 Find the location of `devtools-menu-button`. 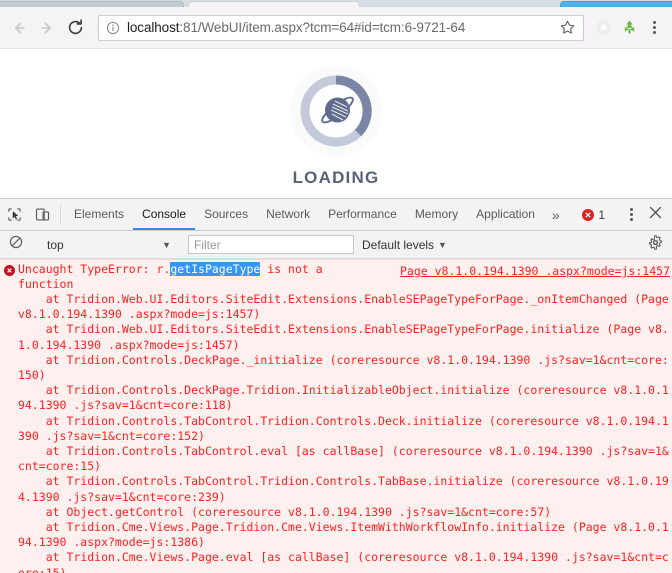

devtools-menu-button is located at coordinates (631, 215).